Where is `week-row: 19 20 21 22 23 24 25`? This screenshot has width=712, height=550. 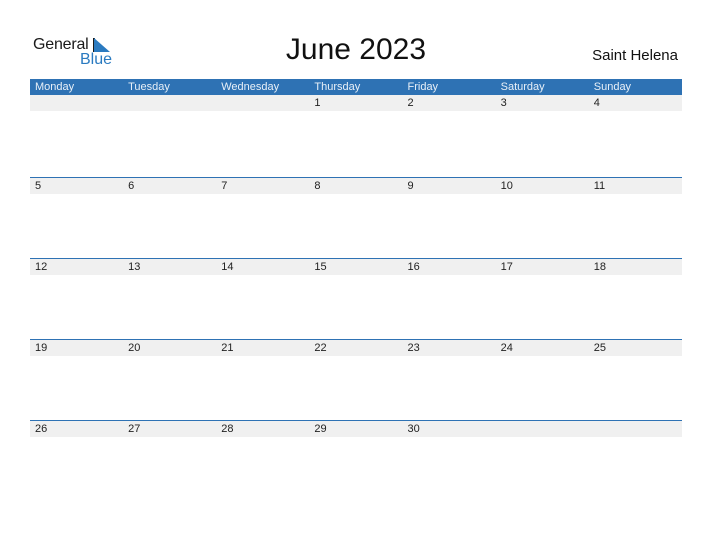 week-row: 19 20 21 22 23 24 25 is located at coordinates (356, 379).